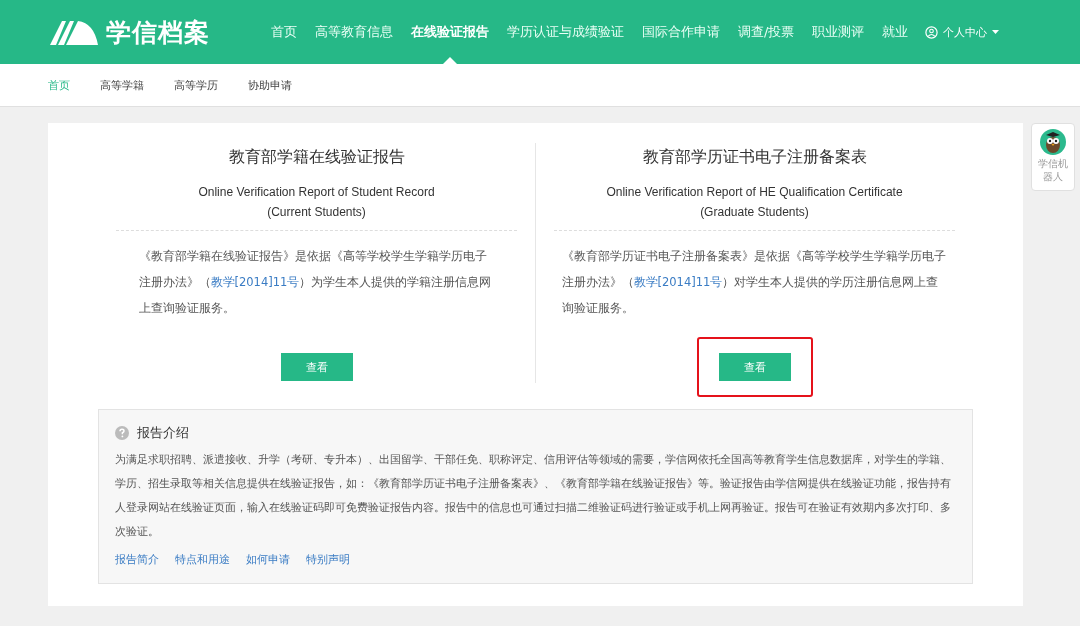 The width and height of the screenshot is (1080, 626). Describe the element at coordinates (316, 157) in the screenshot. I see `report-title: 教育部学籍在线验证报告` at that location.